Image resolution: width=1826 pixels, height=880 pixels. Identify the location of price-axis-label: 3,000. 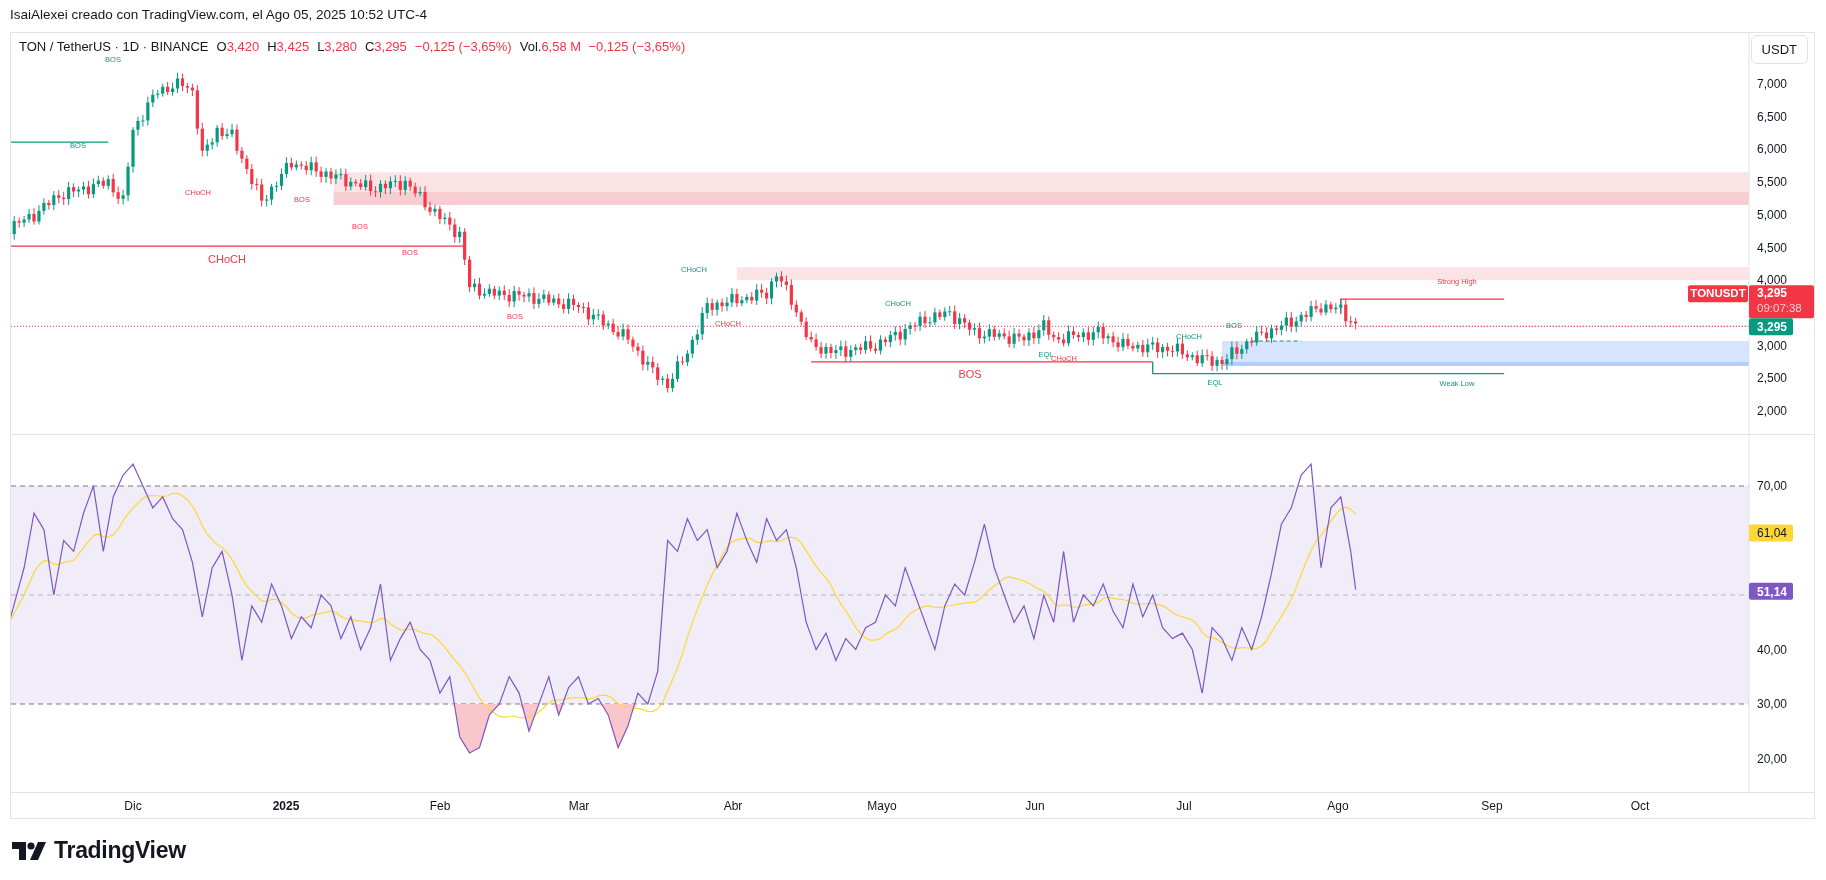
(1772, 345).